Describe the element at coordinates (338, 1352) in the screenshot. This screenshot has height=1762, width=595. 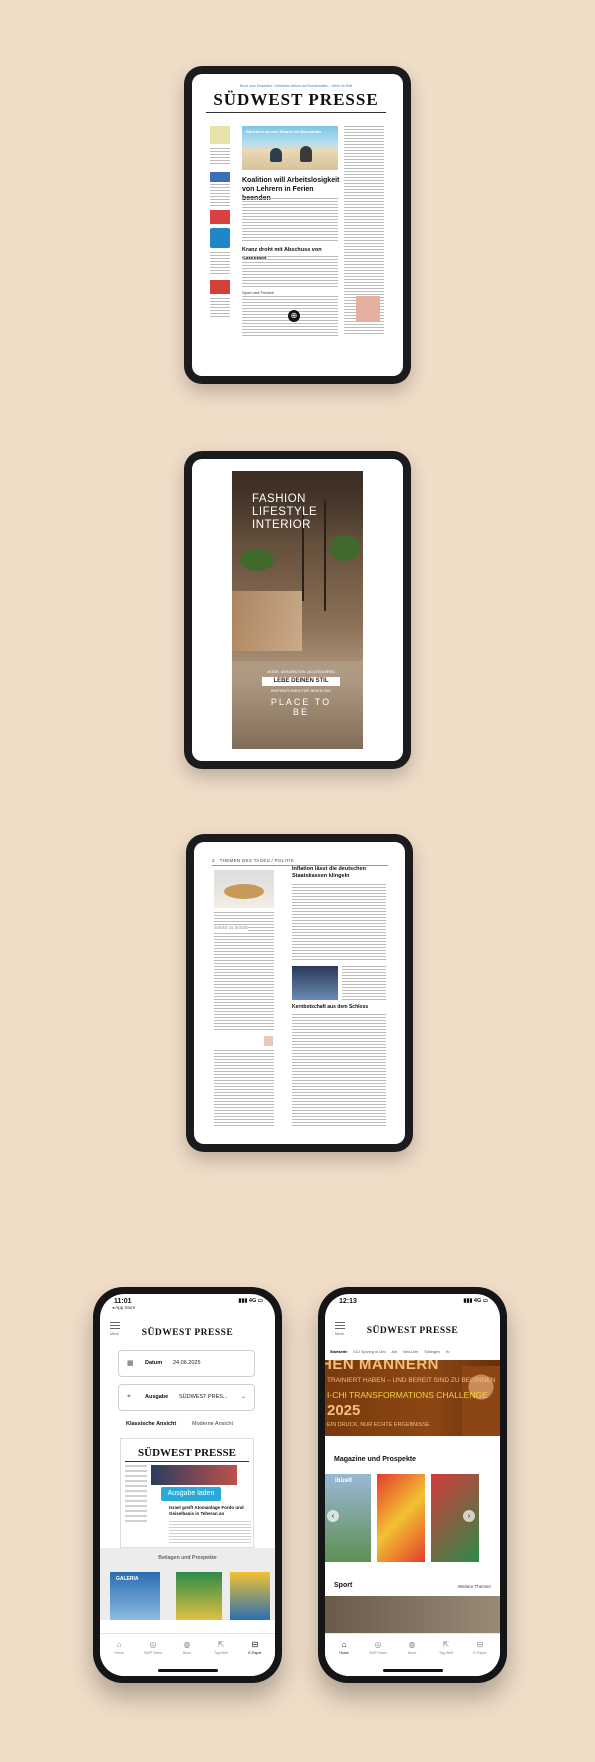
I see `tab-startseite: Startseite` at that location.